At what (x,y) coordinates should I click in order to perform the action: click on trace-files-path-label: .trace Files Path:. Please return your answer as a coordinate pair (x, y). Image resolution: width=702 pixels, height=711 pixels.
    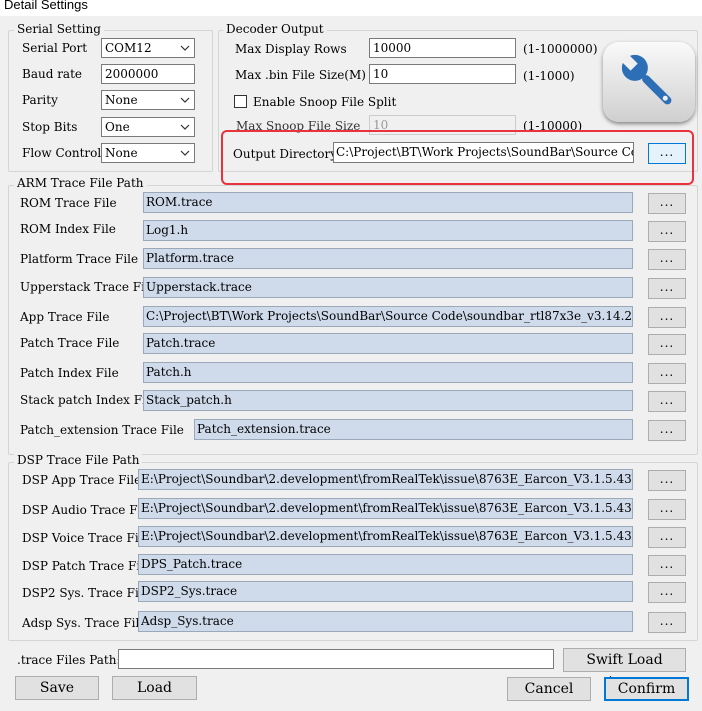
    Looking at the image, I should click on (69, 660).